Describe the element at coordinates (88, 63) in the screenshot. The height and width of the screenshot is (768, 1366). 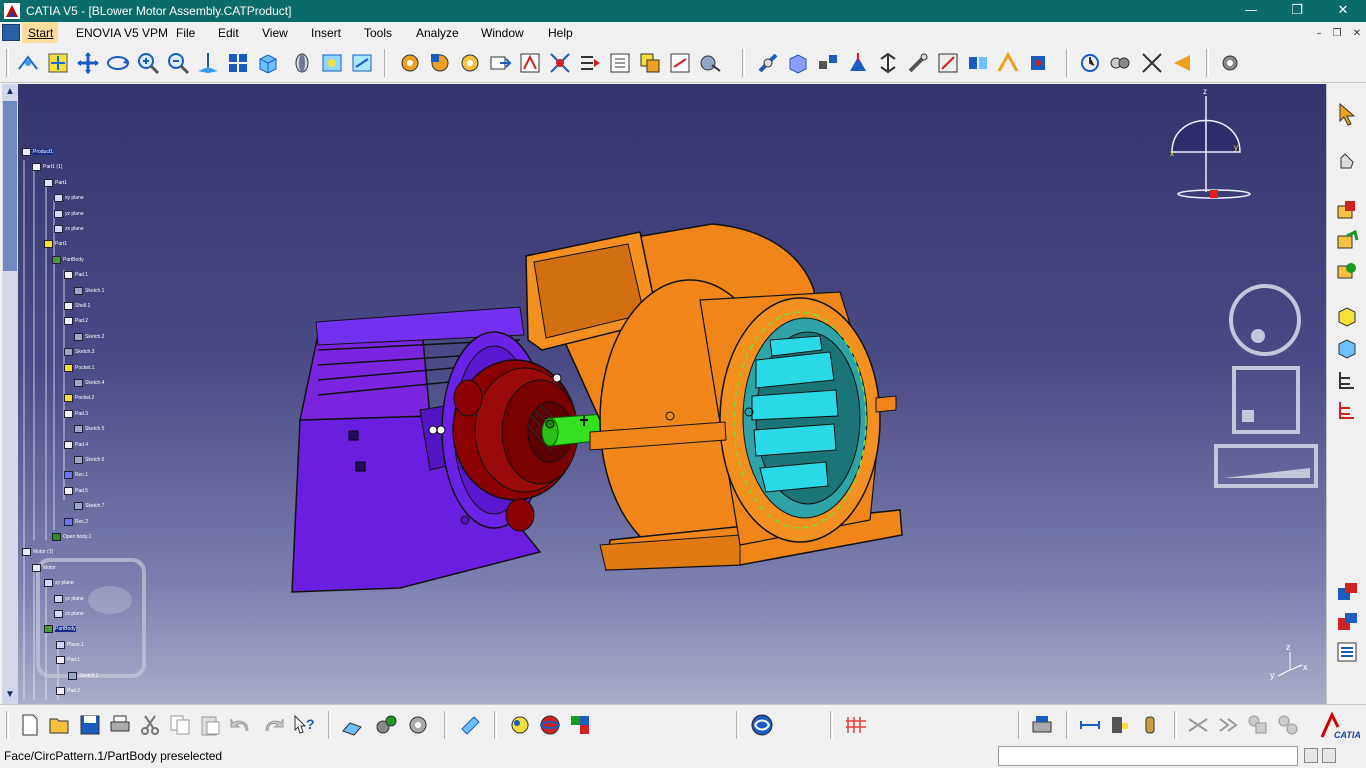
I see `pan-icon` at that location.